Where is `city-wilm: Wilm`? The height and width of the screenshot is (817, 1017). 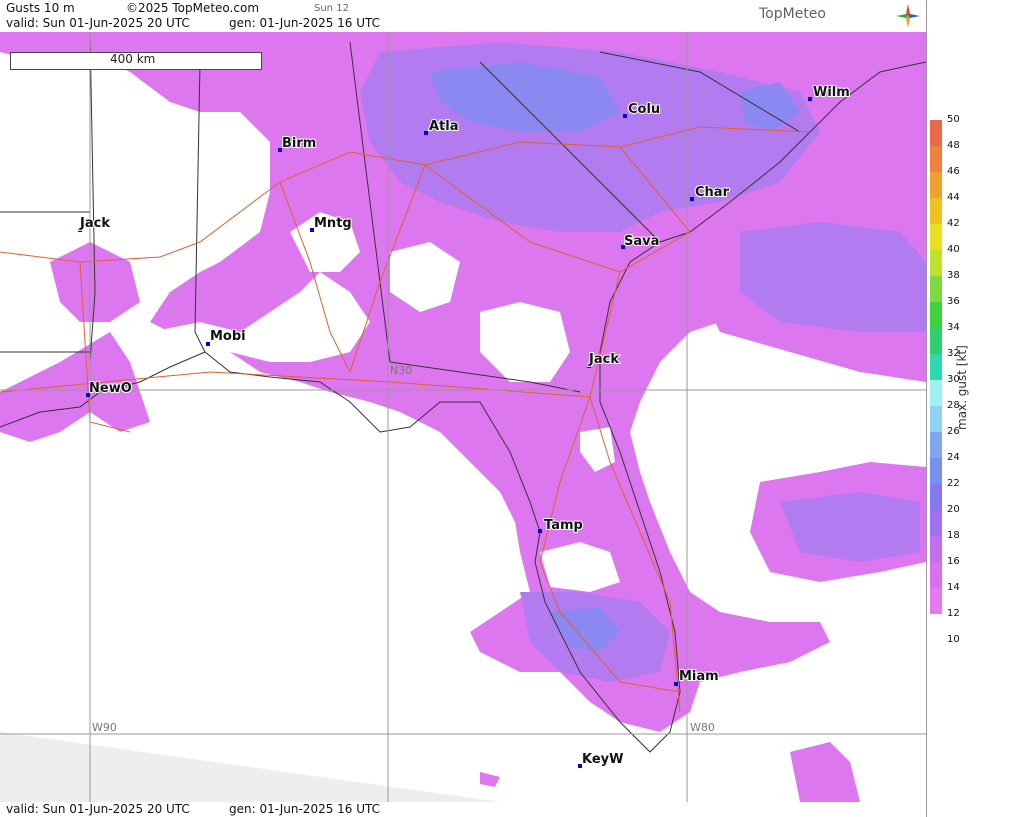 city-wilm: Wilm is located at coordinates (829, 92).